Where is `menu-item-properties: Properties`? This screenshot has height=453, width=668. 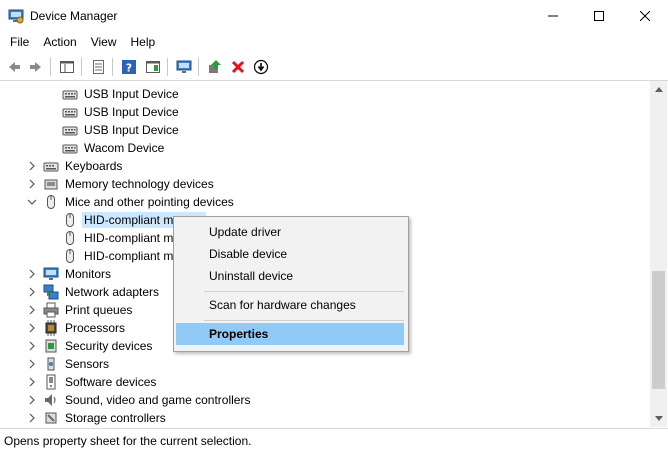 menu-item-properties: Properties is located at coordinates (290, 334).